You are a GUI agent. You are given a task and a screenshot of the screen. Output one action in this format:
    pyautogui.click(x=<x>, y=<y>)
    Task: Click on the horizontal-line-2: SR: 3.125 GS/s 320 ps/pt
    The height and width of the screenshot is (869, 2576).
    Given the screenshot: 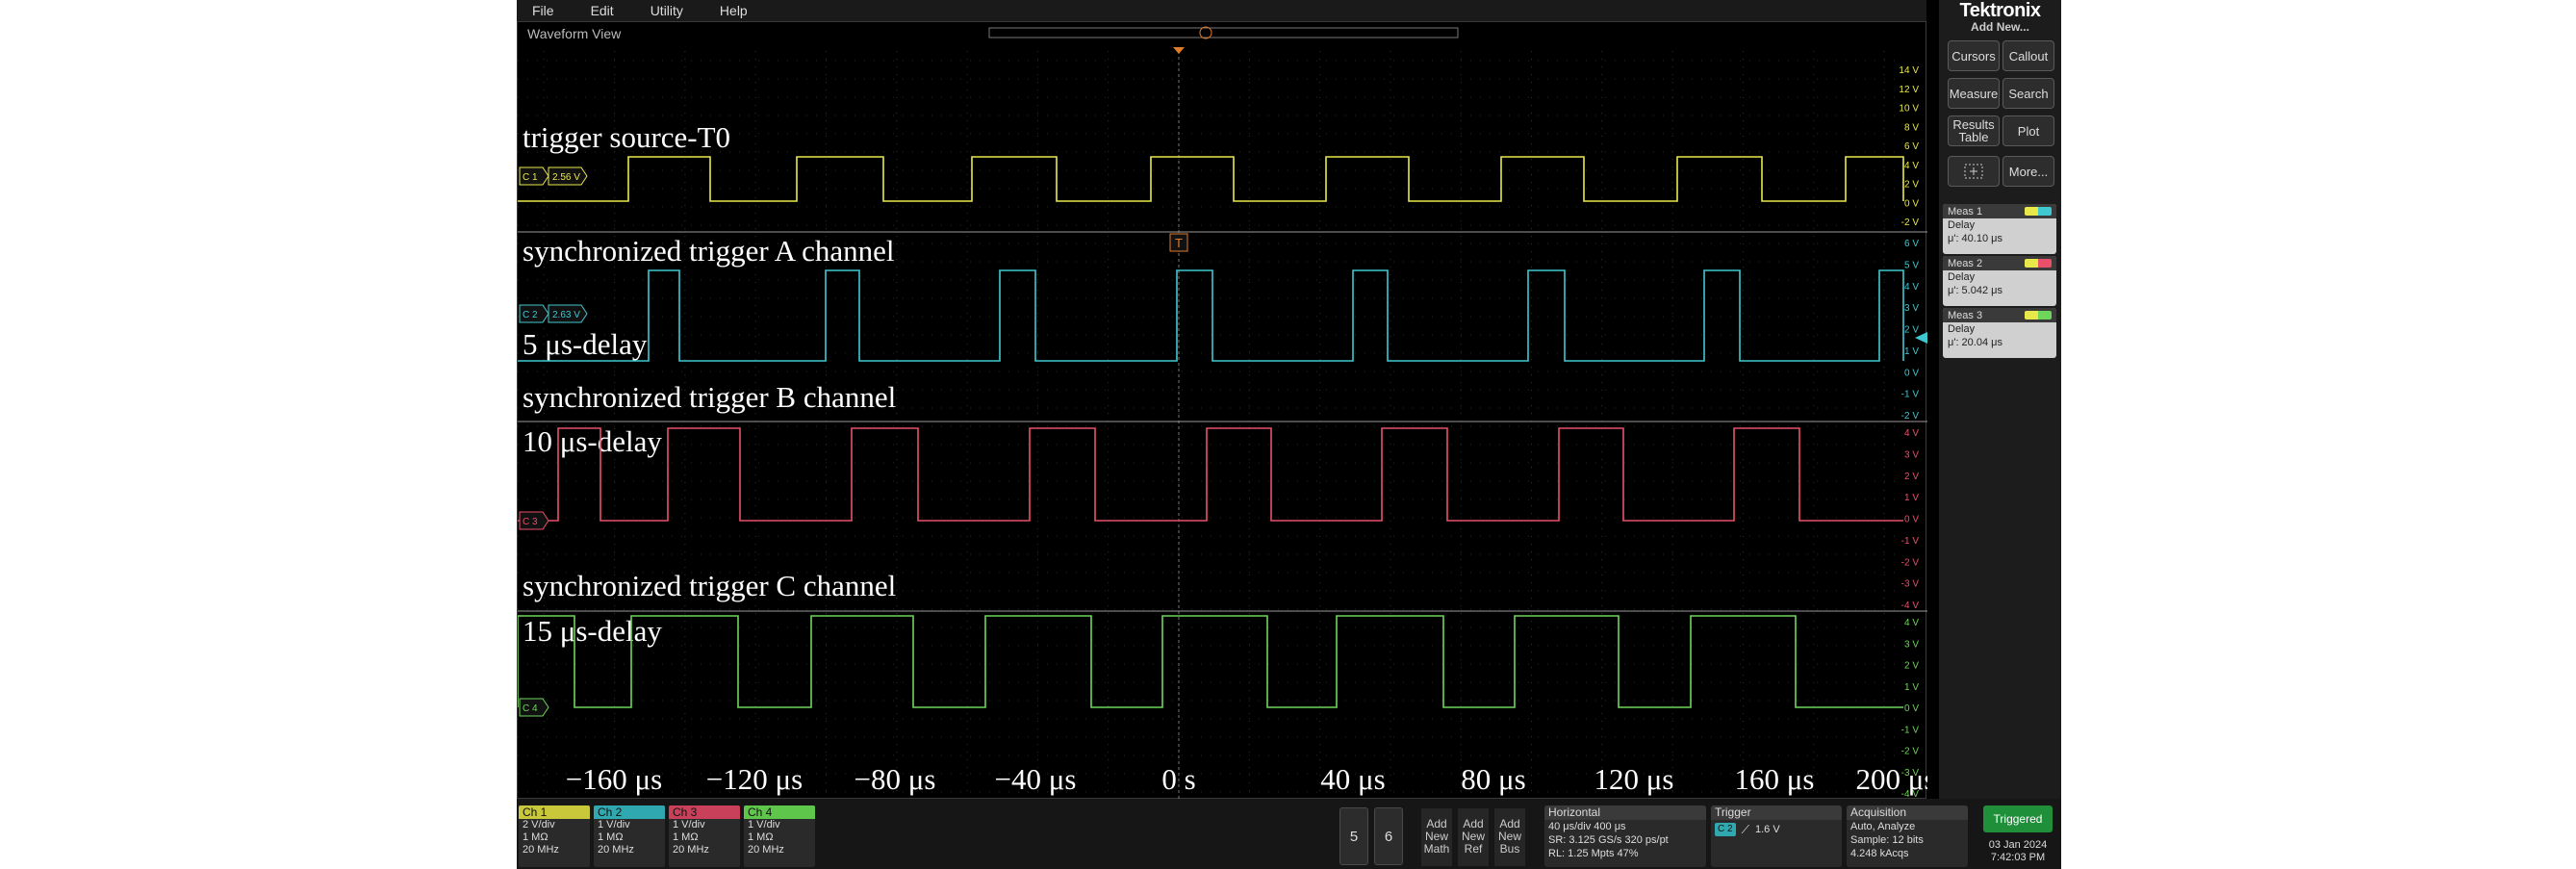 What is the action you would take?
    pyautogui.click(x=1608, y=840)
    